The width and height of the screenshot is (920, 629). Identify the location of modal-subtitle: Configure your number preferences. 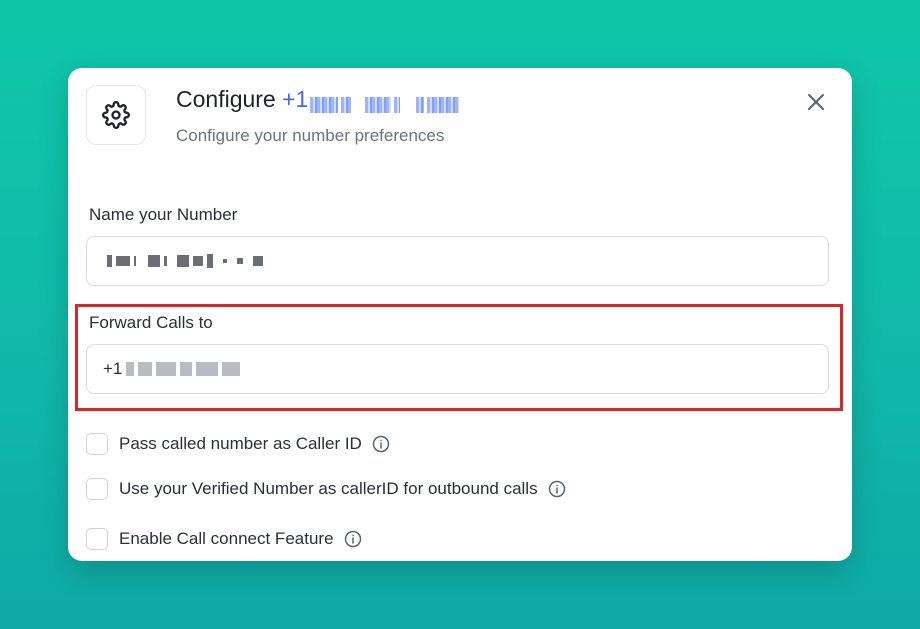
(310, 135).